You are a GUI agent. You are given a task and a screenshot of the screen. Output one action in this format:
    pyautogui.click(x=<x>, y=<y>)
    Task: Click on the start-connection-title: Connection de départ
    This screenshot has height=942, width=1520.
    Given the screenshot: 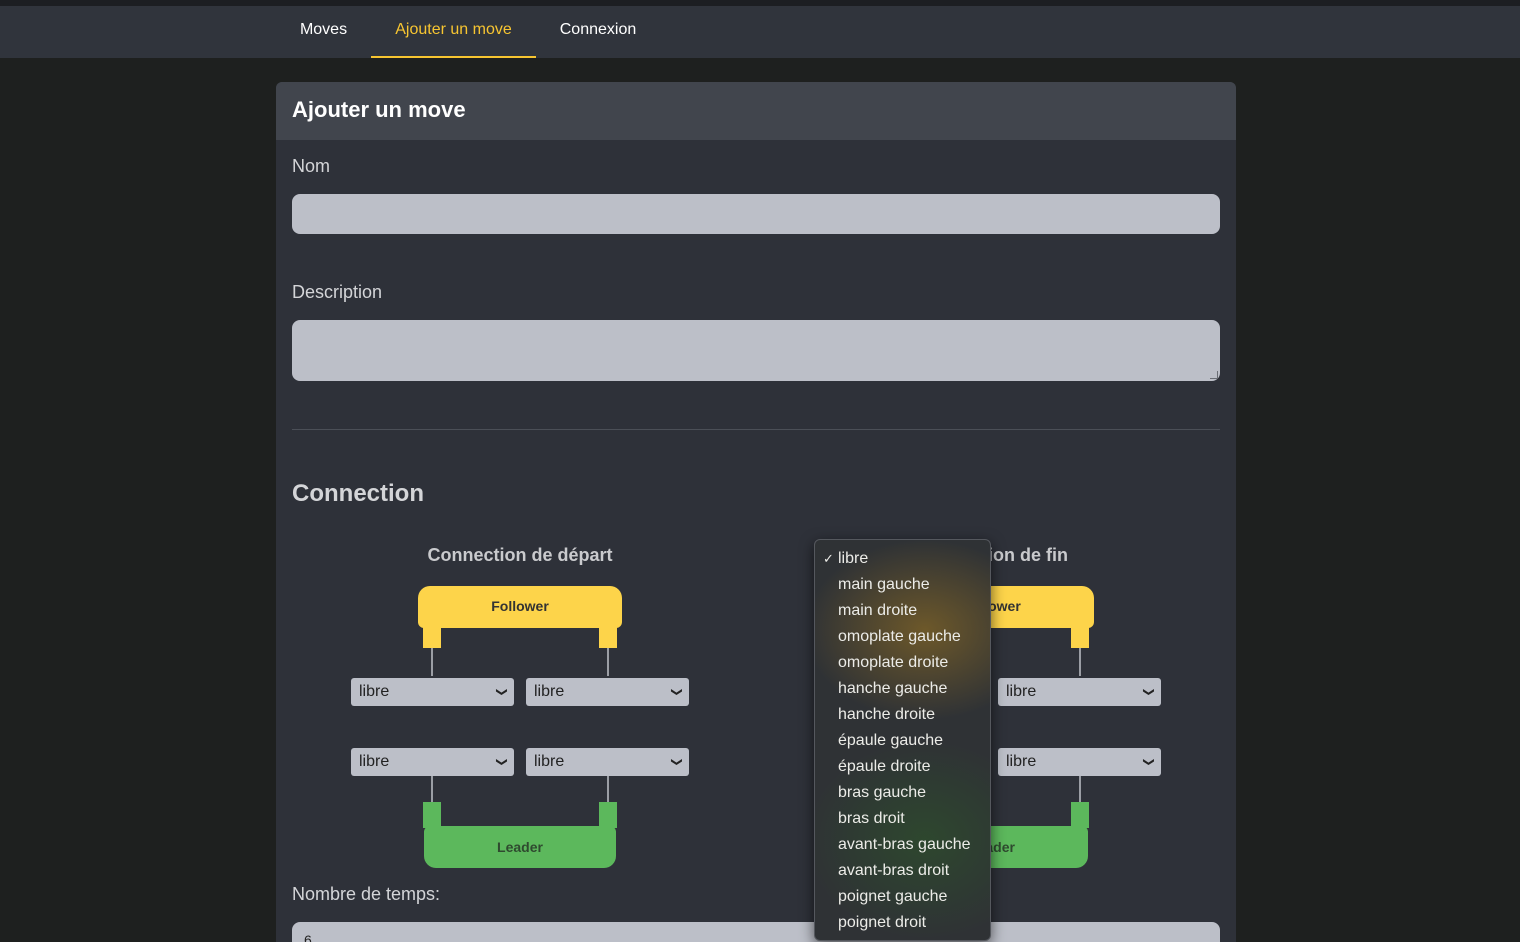 What is the action you would take?
    pyautogui.click(x=520, y=555)
    